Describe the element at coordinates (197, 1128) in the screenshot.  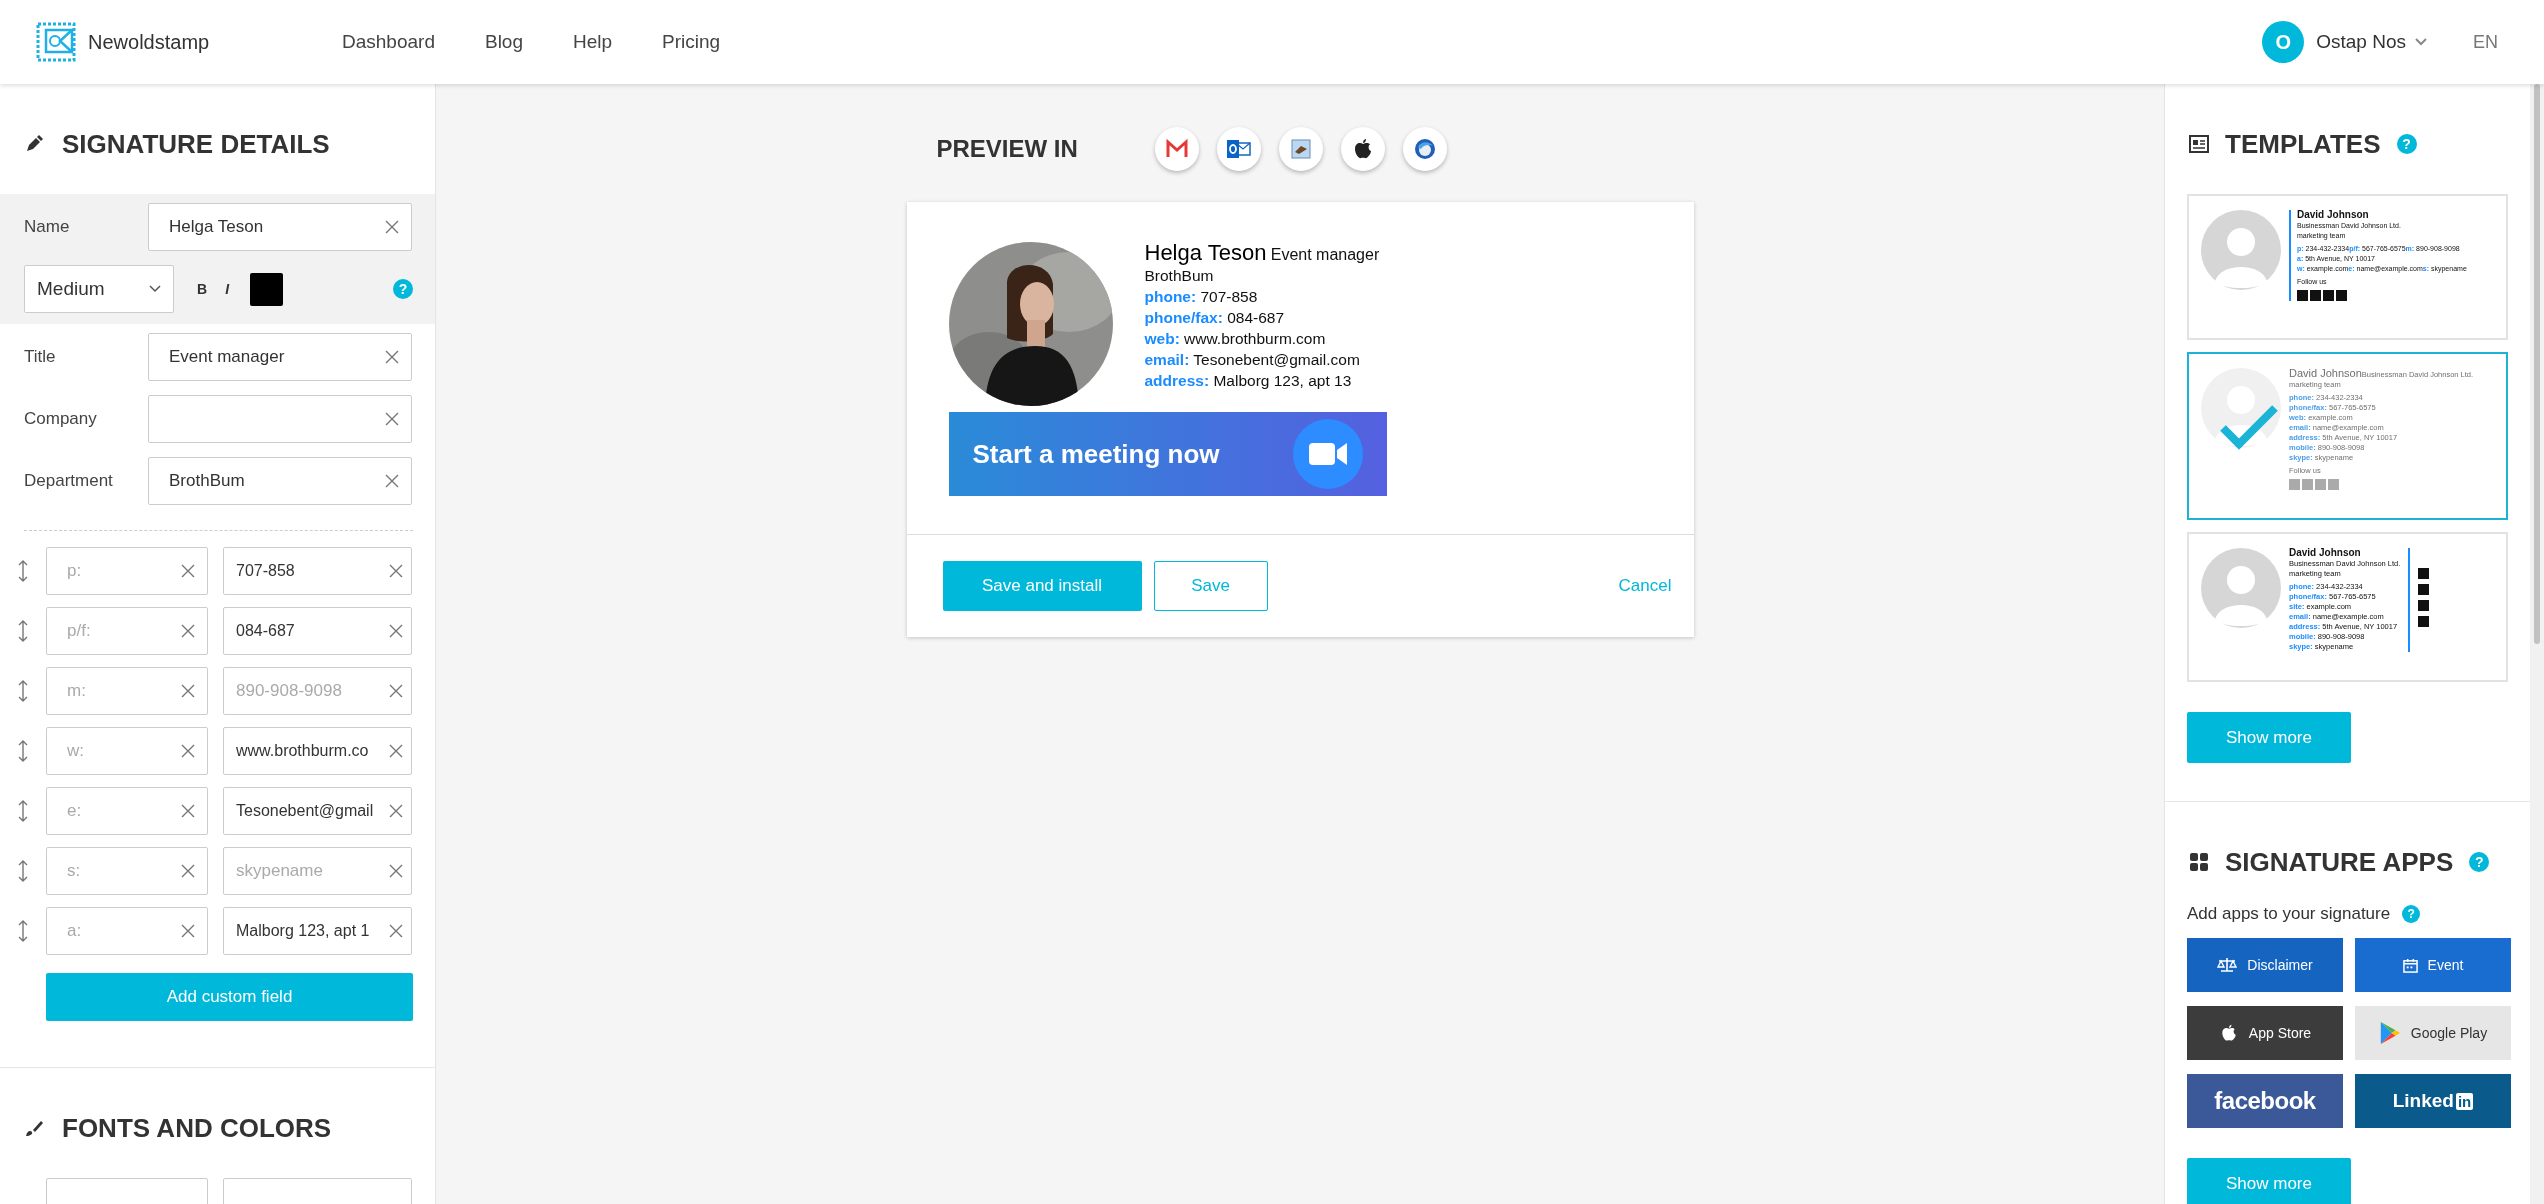
I see `section-title: FONTS AND COLORS` at that location.